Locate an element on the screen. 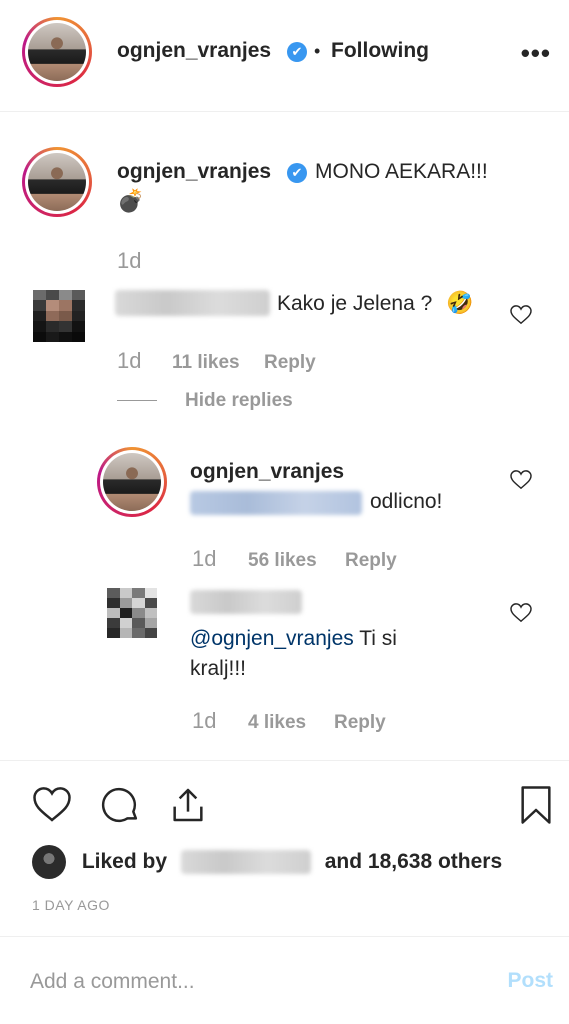 Image resolution: width=569 pixels, height=1024 pixels. add-comment-bar: Post is located at coordinates (284, 980).